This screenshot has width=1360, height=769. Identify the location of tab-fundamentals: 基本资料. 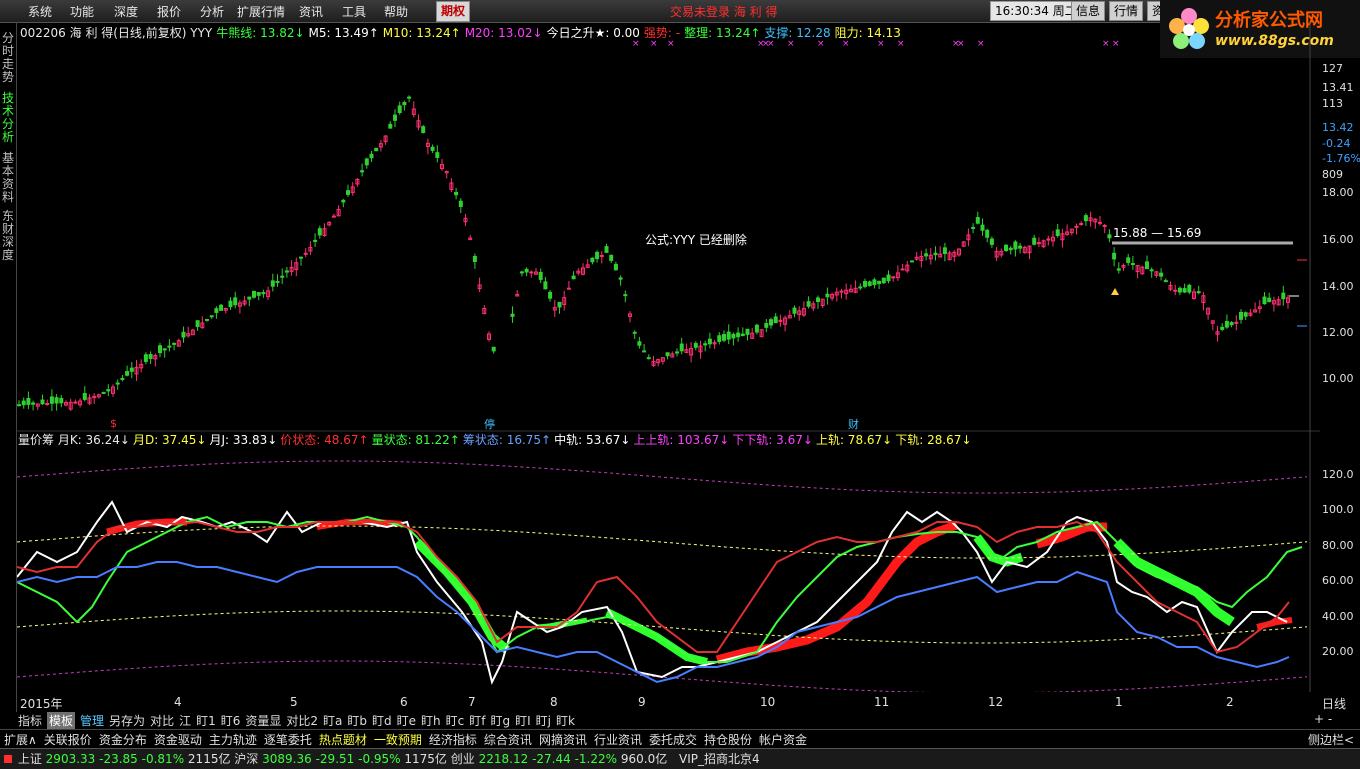
(8, 178).